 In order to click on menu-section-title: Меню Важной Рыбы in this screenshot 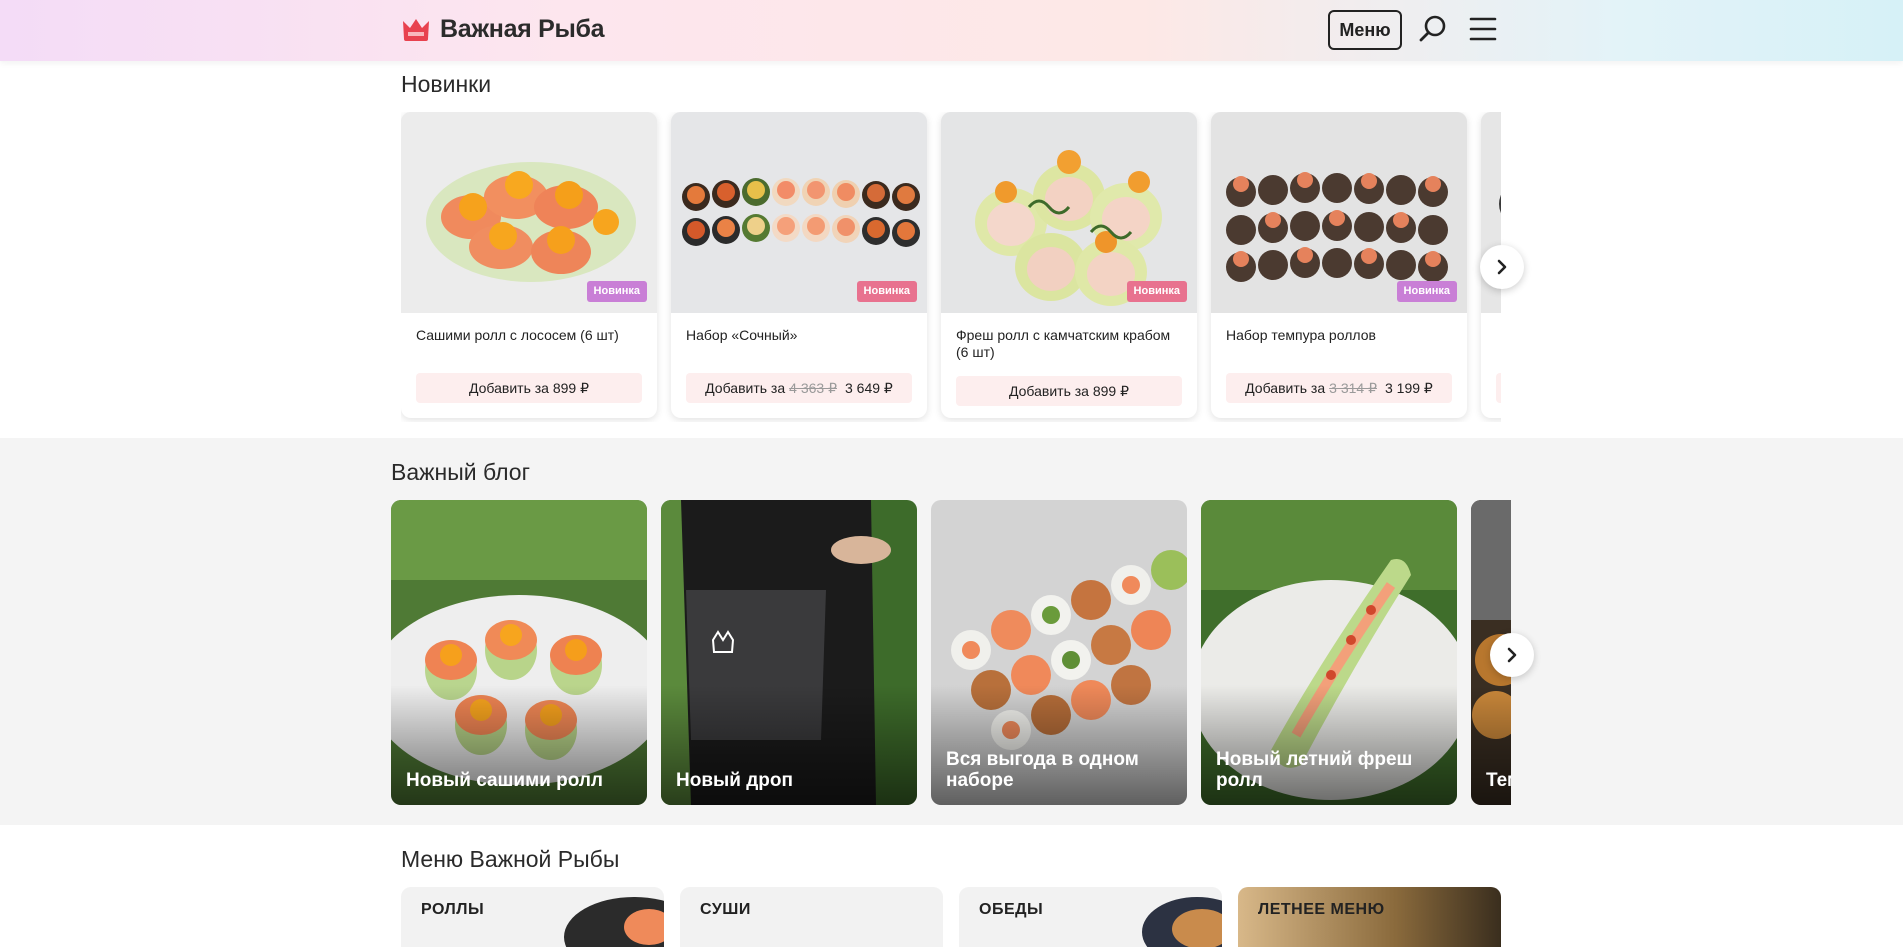, I will do `click(510, 859)`.